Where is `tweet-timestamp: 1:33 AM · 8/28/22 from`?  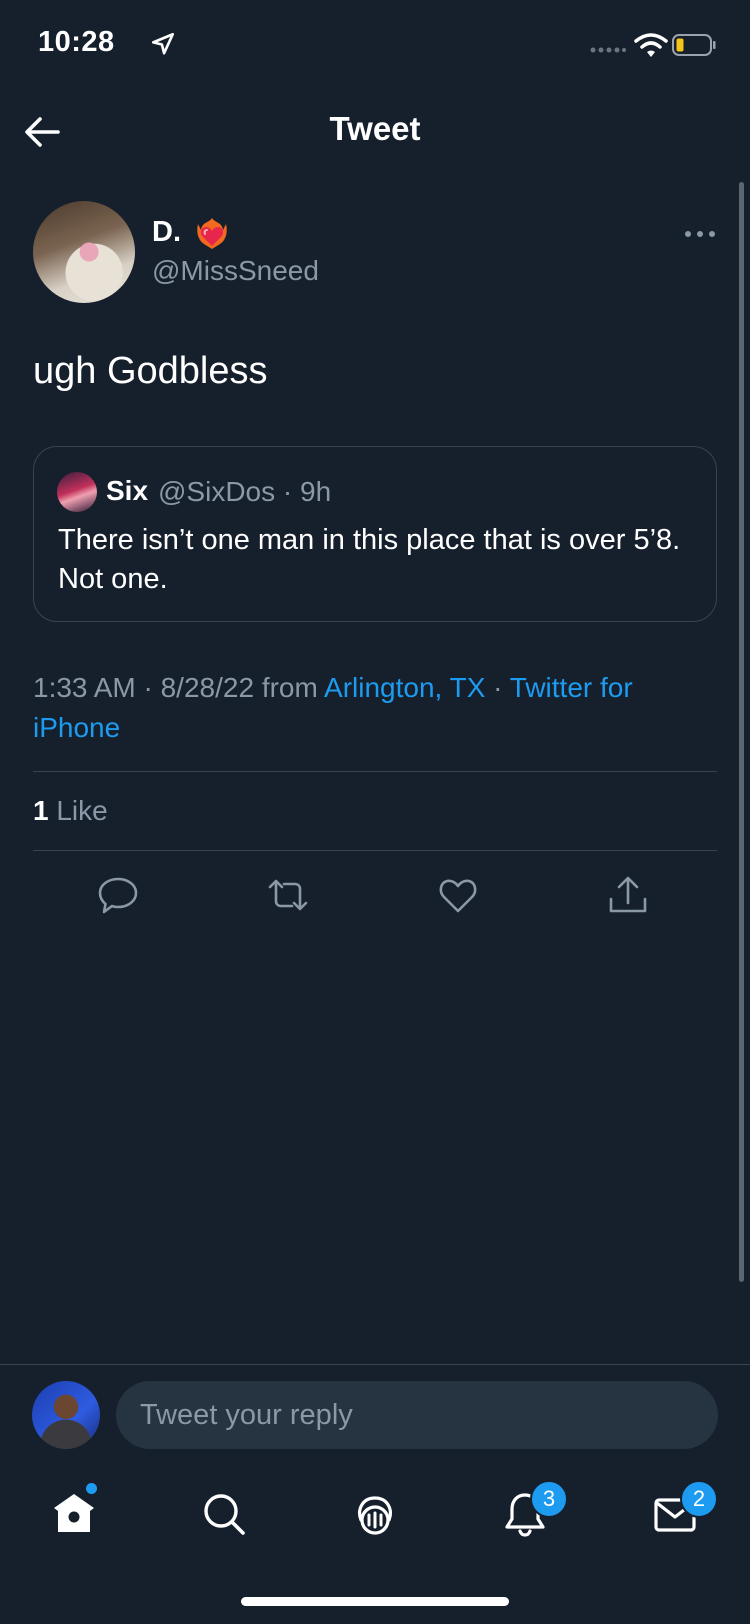
tweet-timestamp: 1:33 AM · 8/28/22 from is located at coordinates (179, 687).